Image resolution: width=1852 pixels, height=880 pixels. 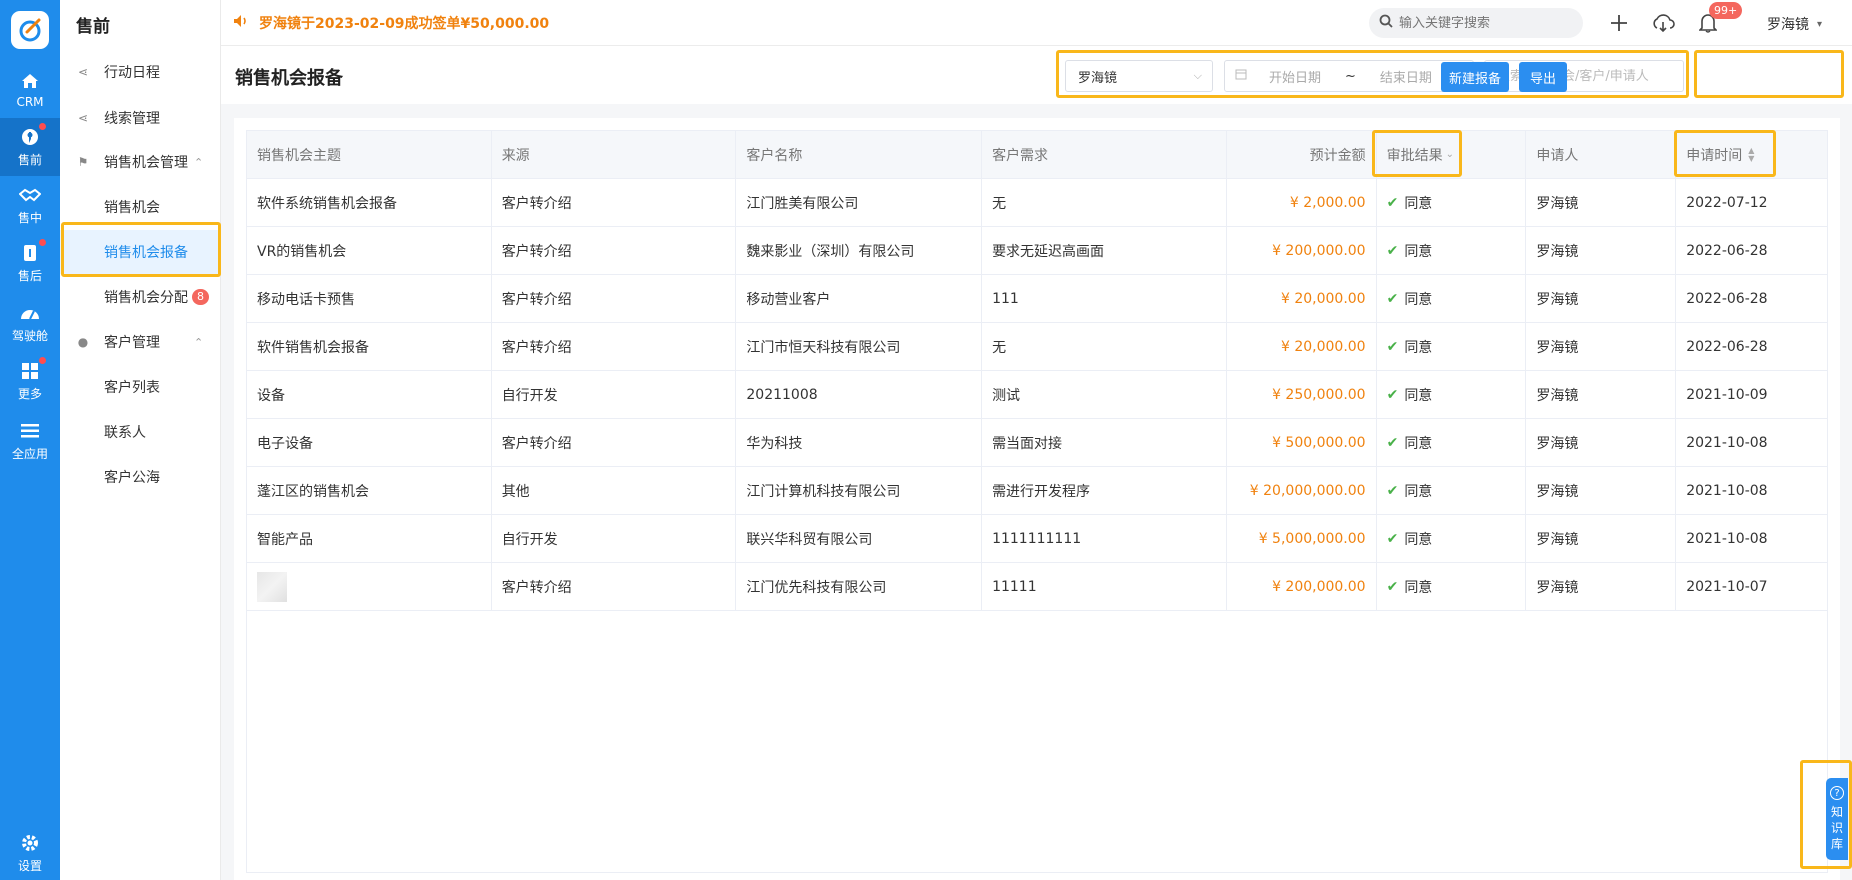 I want to click on new-report-button: 新建报备, so click(x=1475, y=77).